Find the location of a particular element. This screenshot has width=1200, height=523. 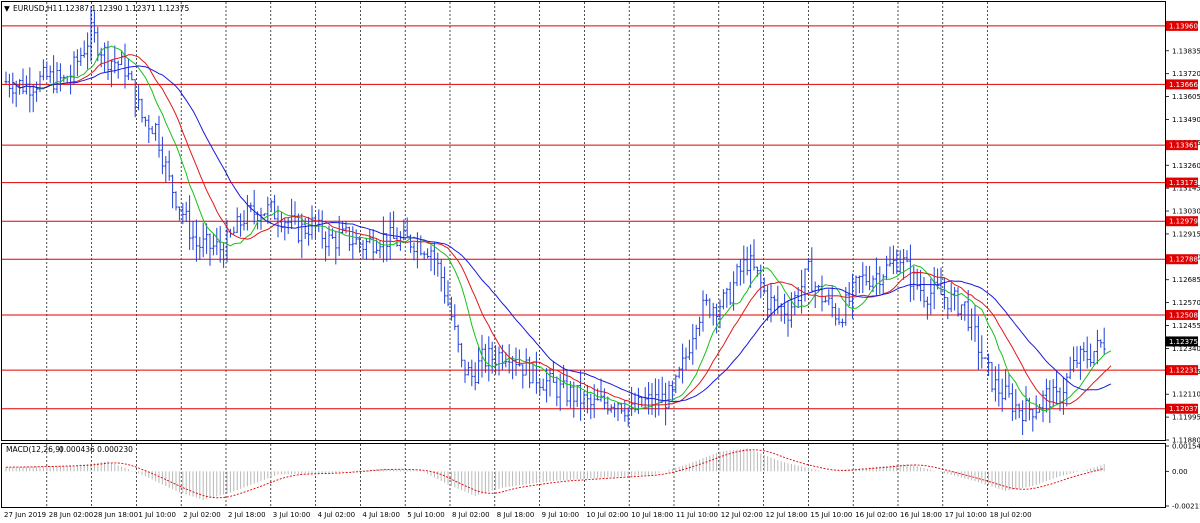

level-tag-label: 1.12788 is located at coordinates (1183, 260).